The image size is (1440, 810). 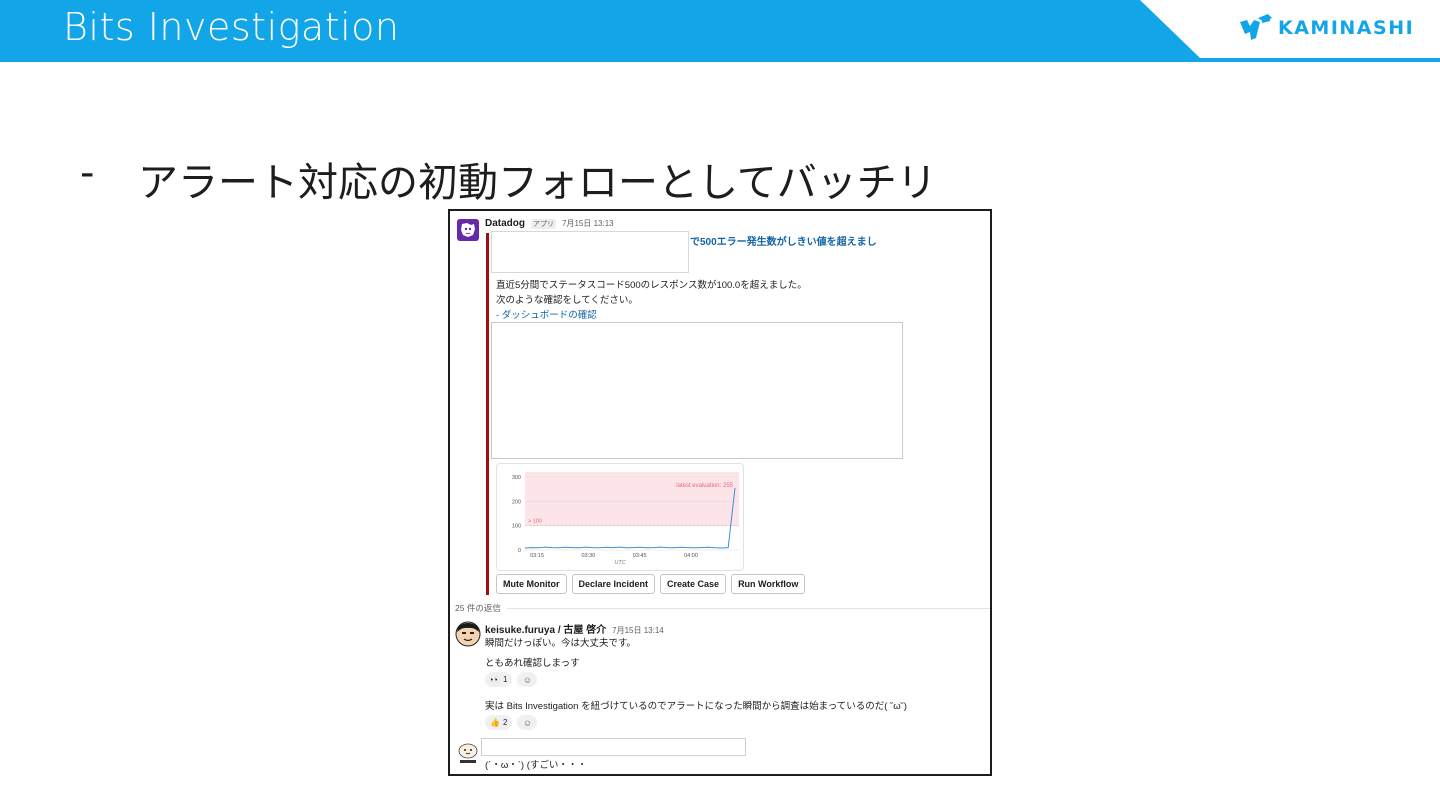 I want to click on alert-body-line: 直近5分間でステータスコード500のレスポンス数が100.0を超えました。, so click(x=651, y=285).